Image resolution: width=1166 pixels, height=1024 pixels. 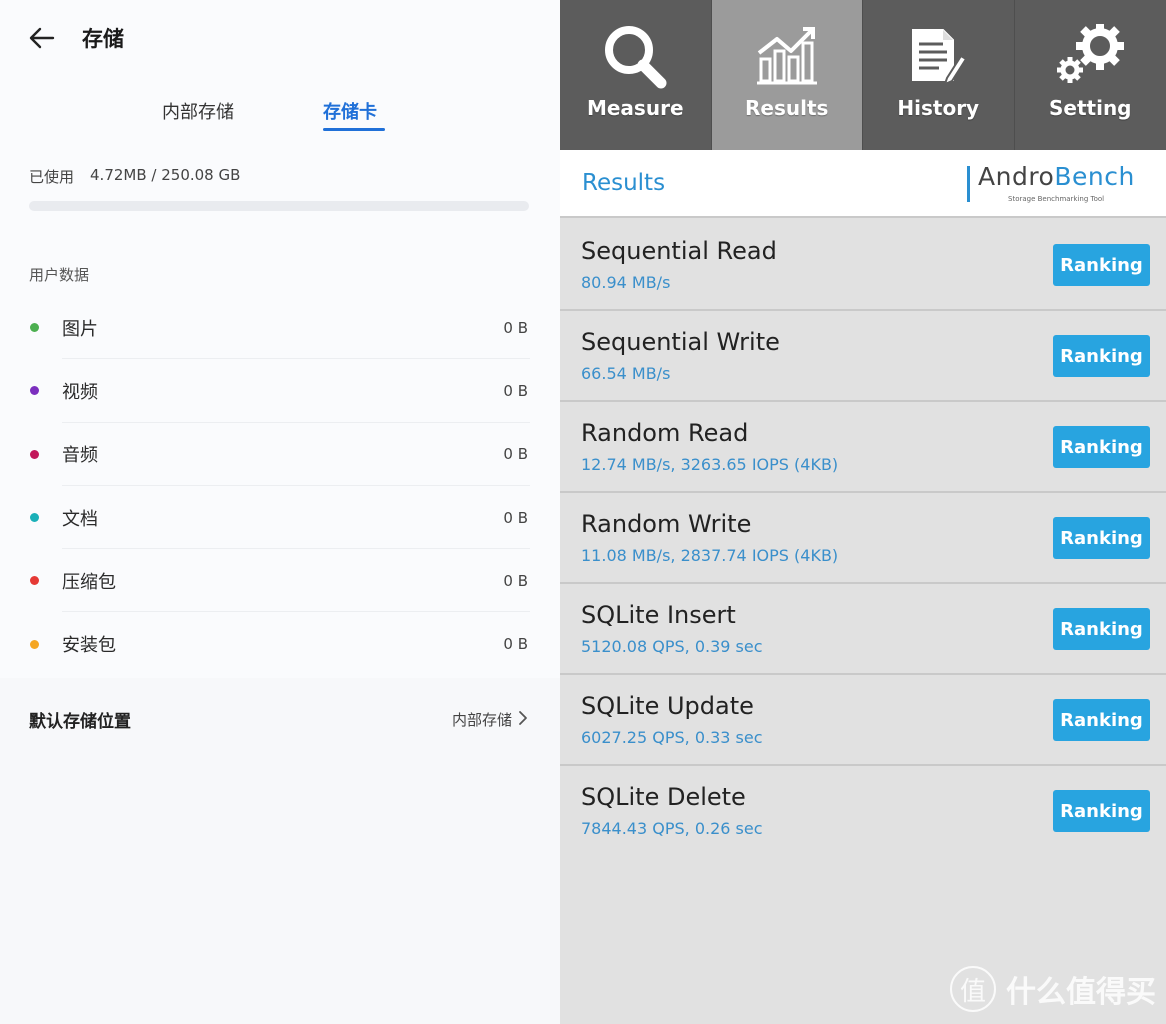 What do you see at coordinates (89, 582) in the screenshot?
I see `category-label: 压缩包` at bounding box center [89, 582].